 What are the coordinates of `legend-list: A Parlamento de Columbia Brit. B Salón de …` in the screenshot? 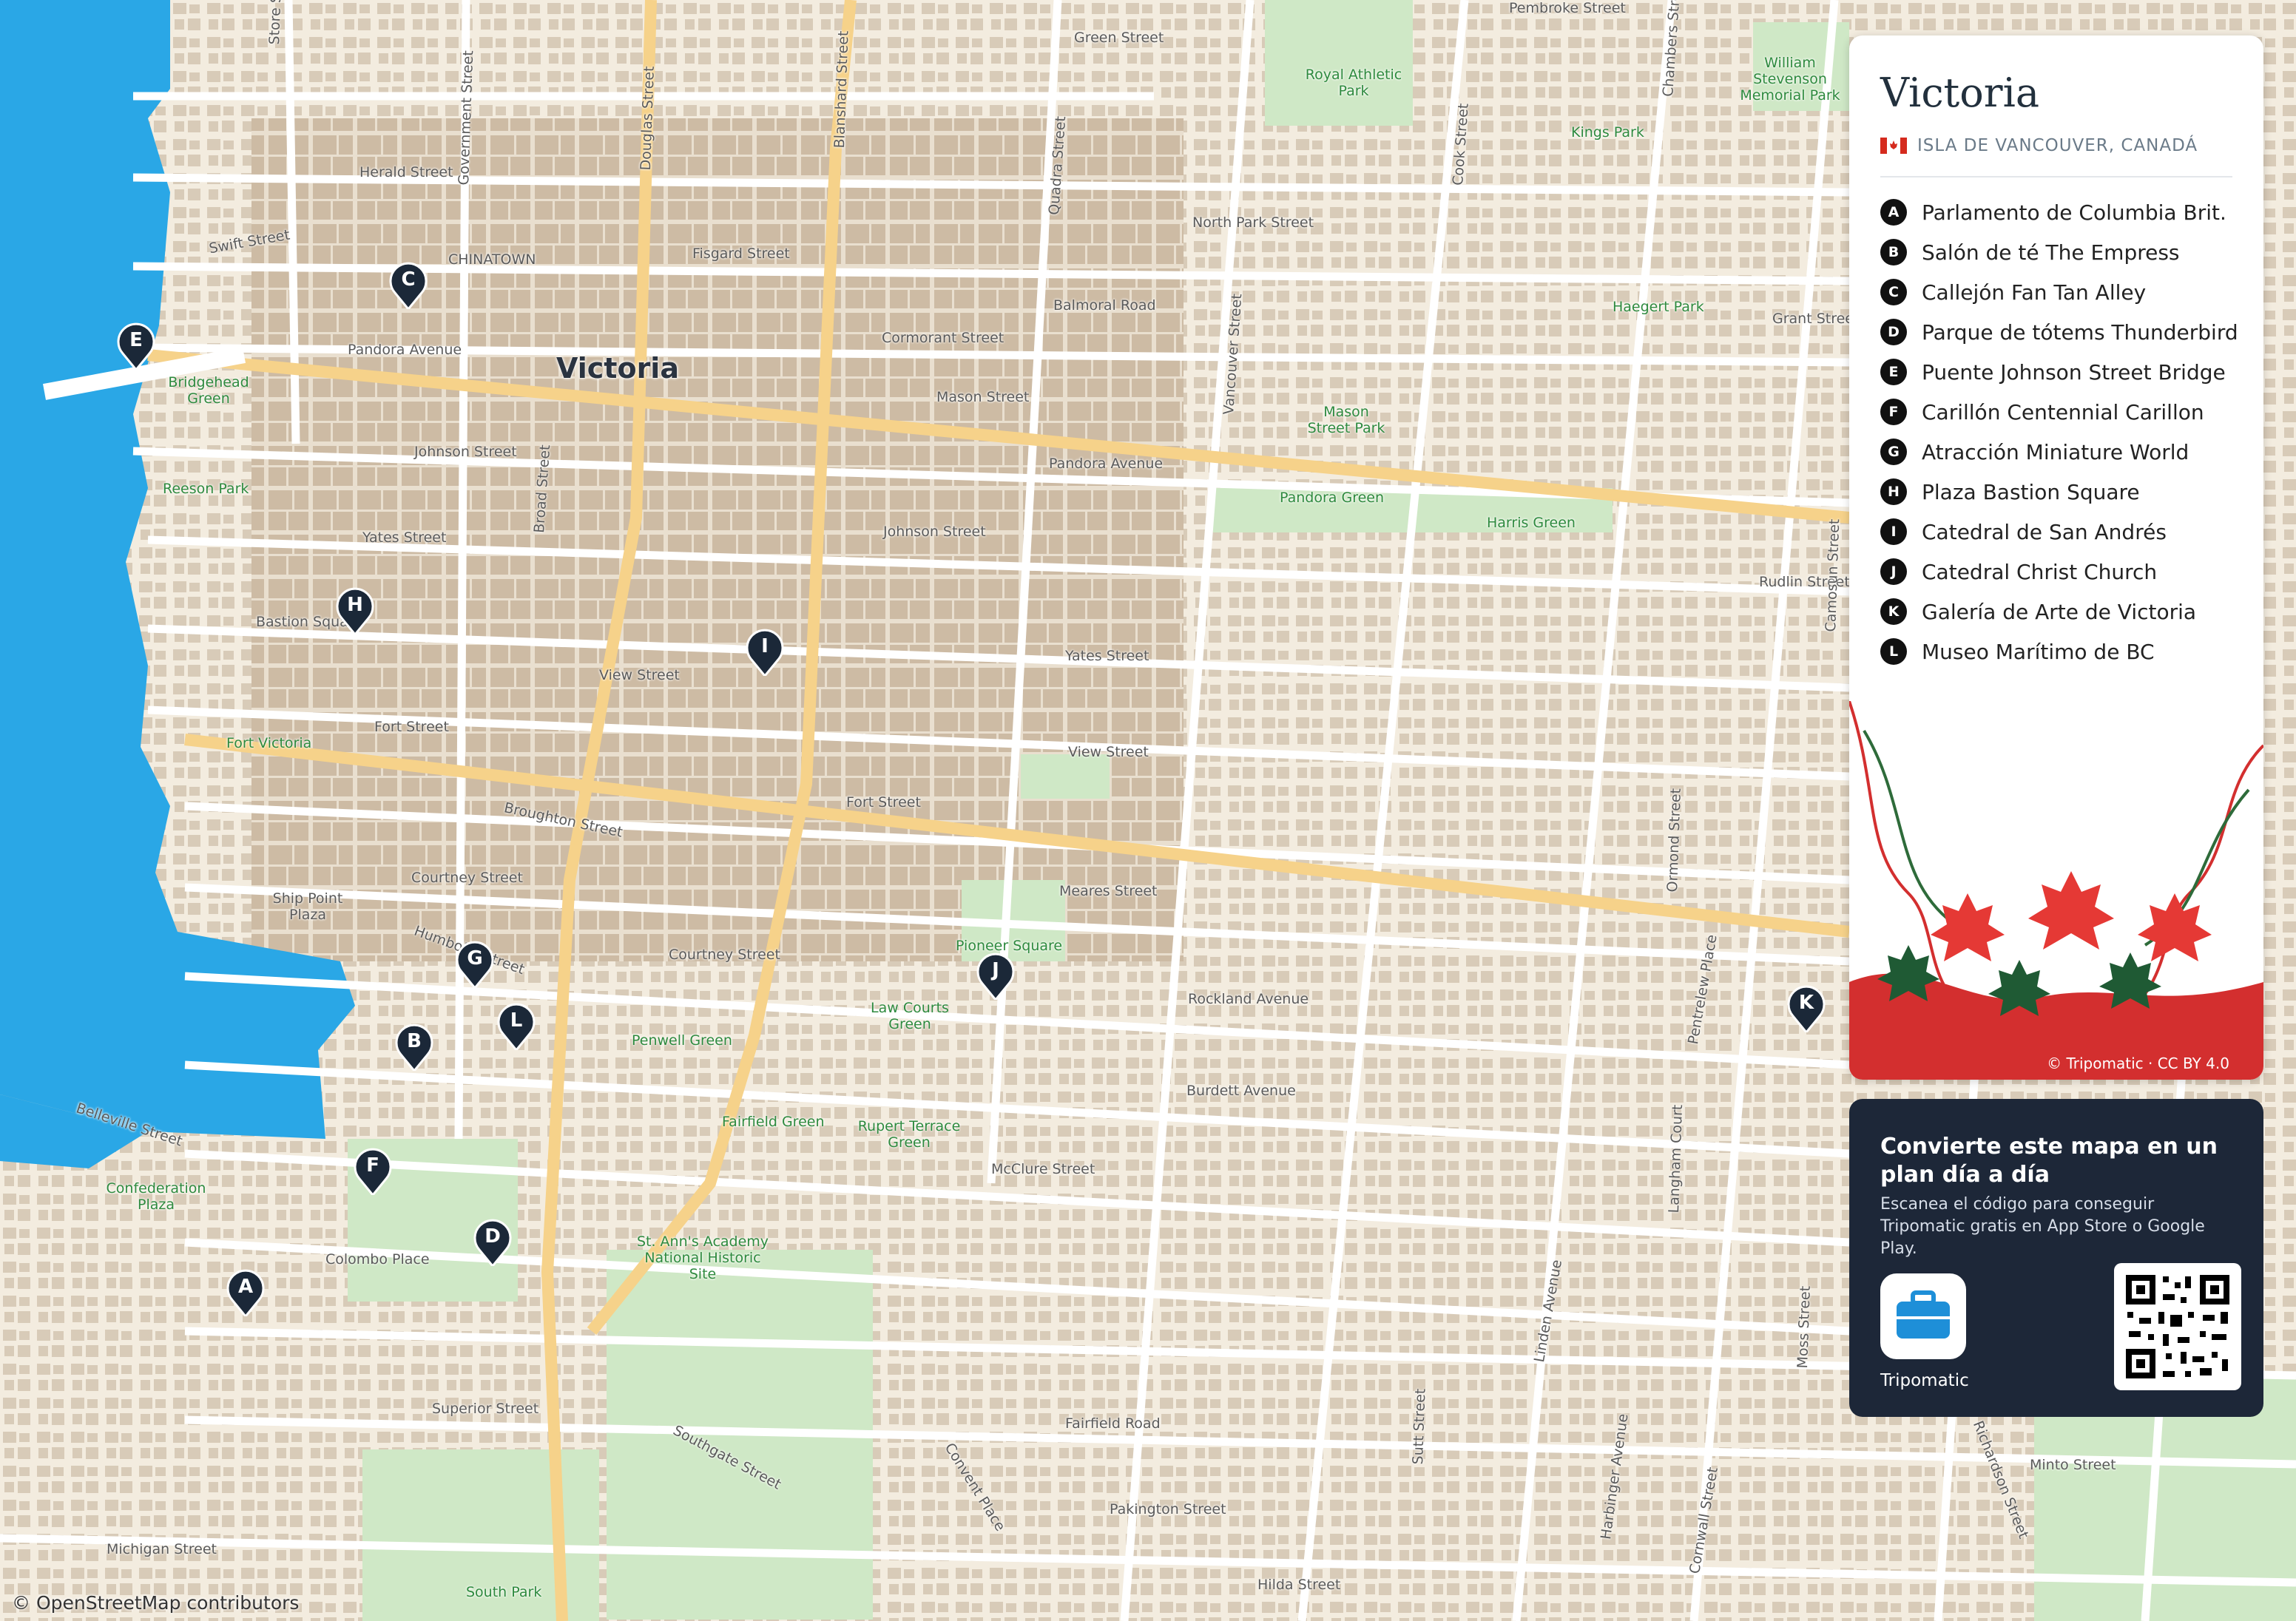 It's located at (2059, 431).